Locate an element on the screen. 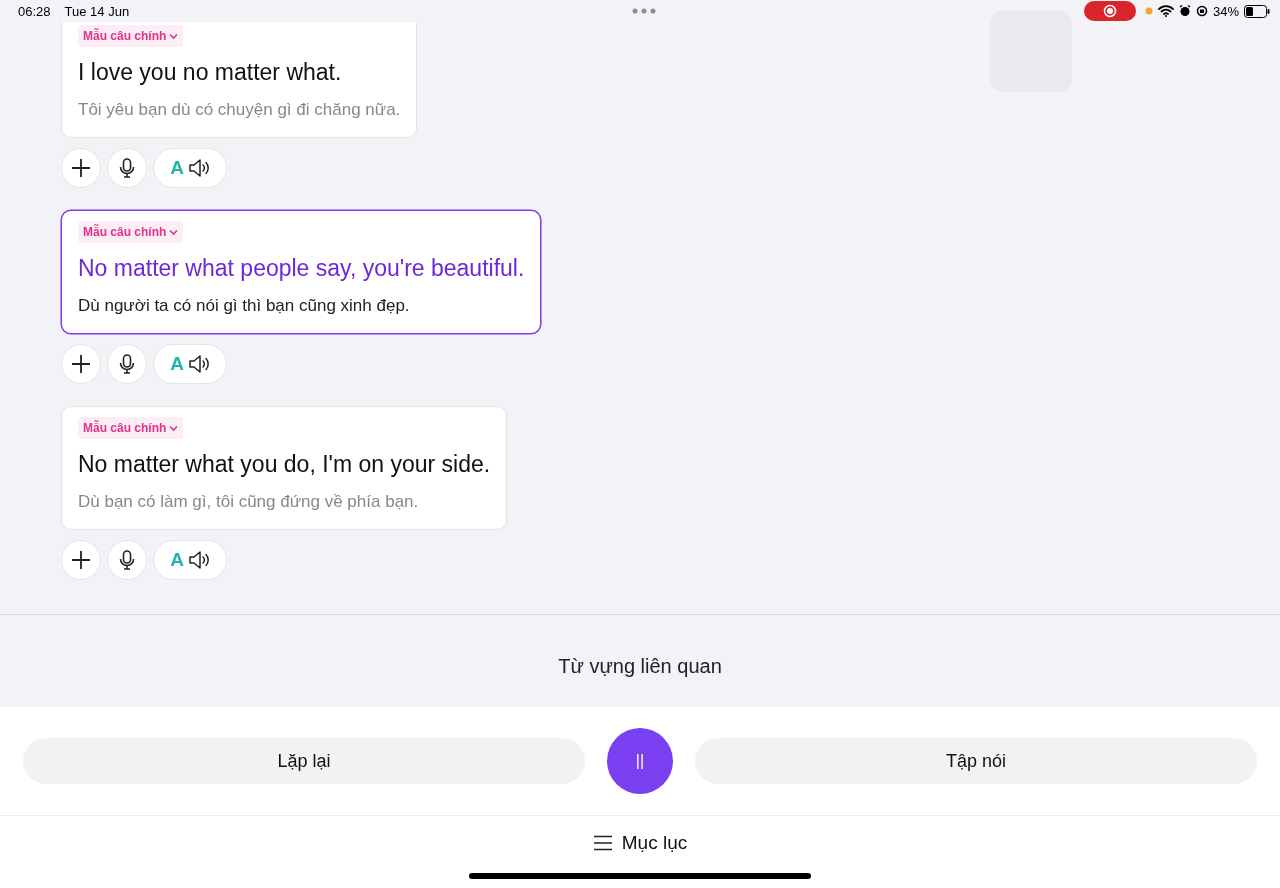  rotation-lock-icon is located at coordinates (1201, 11).